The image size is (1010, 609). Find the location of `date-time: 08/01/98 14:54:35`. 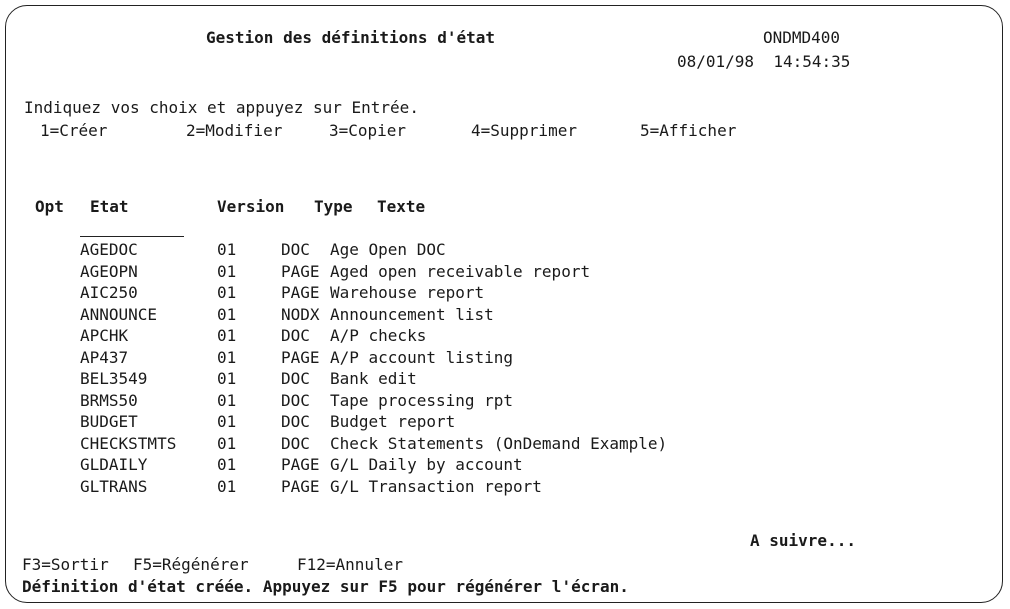

date-time: 08/01/98 14:54:35 is located at coordinates (763, 61).